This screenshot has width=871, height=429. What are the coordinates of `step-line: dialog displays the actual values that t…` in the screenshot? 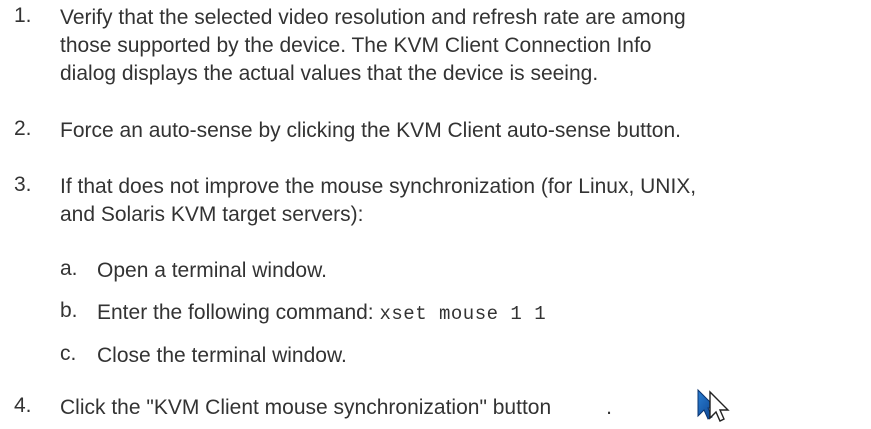 It's located at (329, 73).